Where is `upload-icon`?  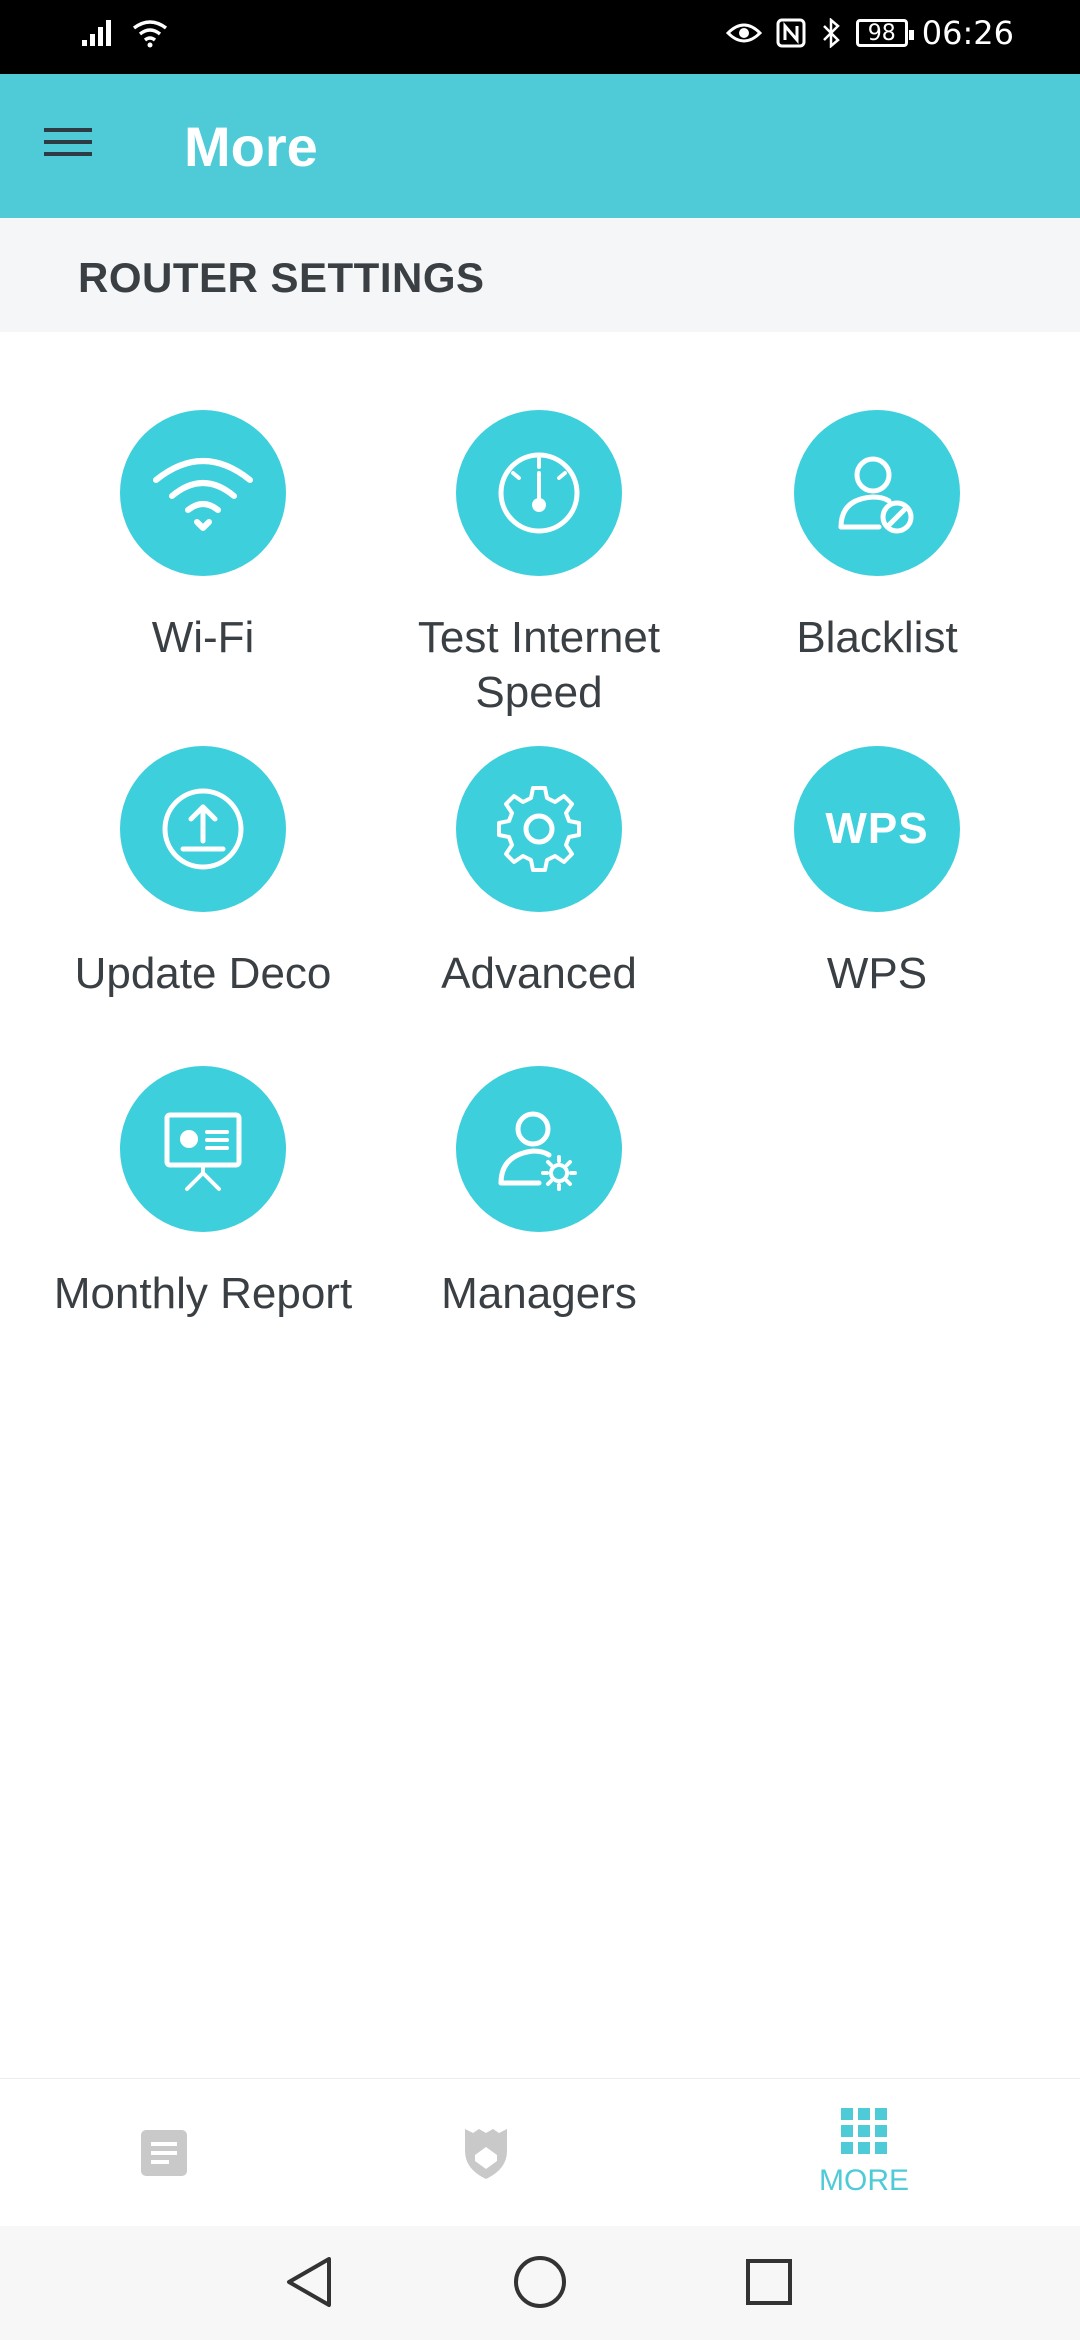
upload-icon is located at coordinates (203, 829).